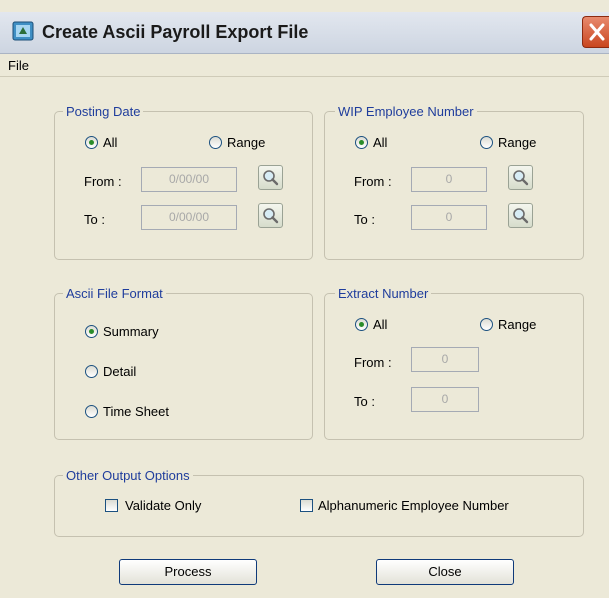  What do you see at coordinates (111, 505) in the screenshot?
I see `validate-only-checkbox` at bounding box center [111, 505].